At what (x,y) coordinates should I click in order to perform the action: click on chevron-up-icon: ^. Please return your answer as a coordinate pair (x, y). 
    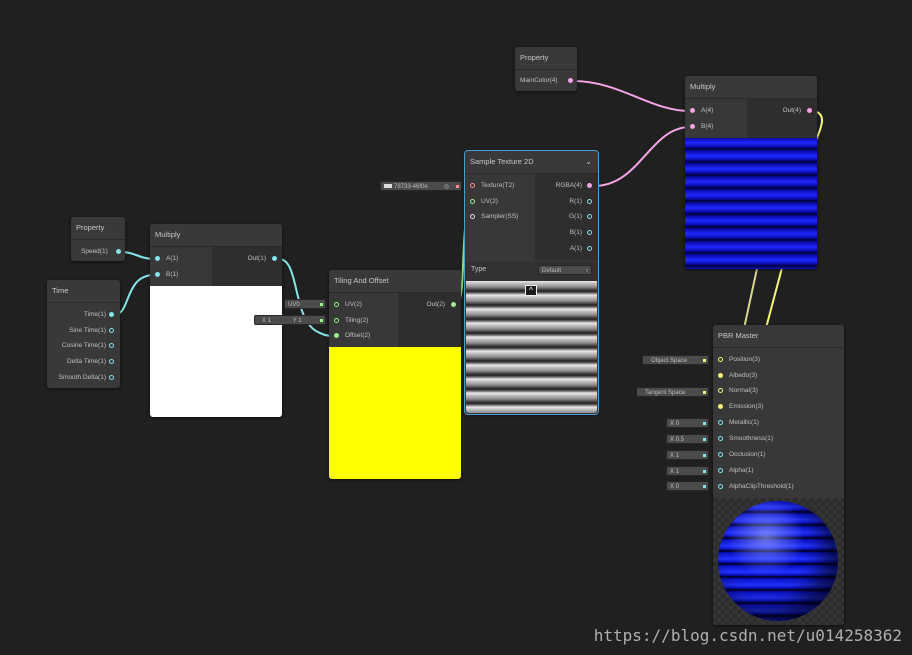
    Looking at the image, I should click on (531, 290).